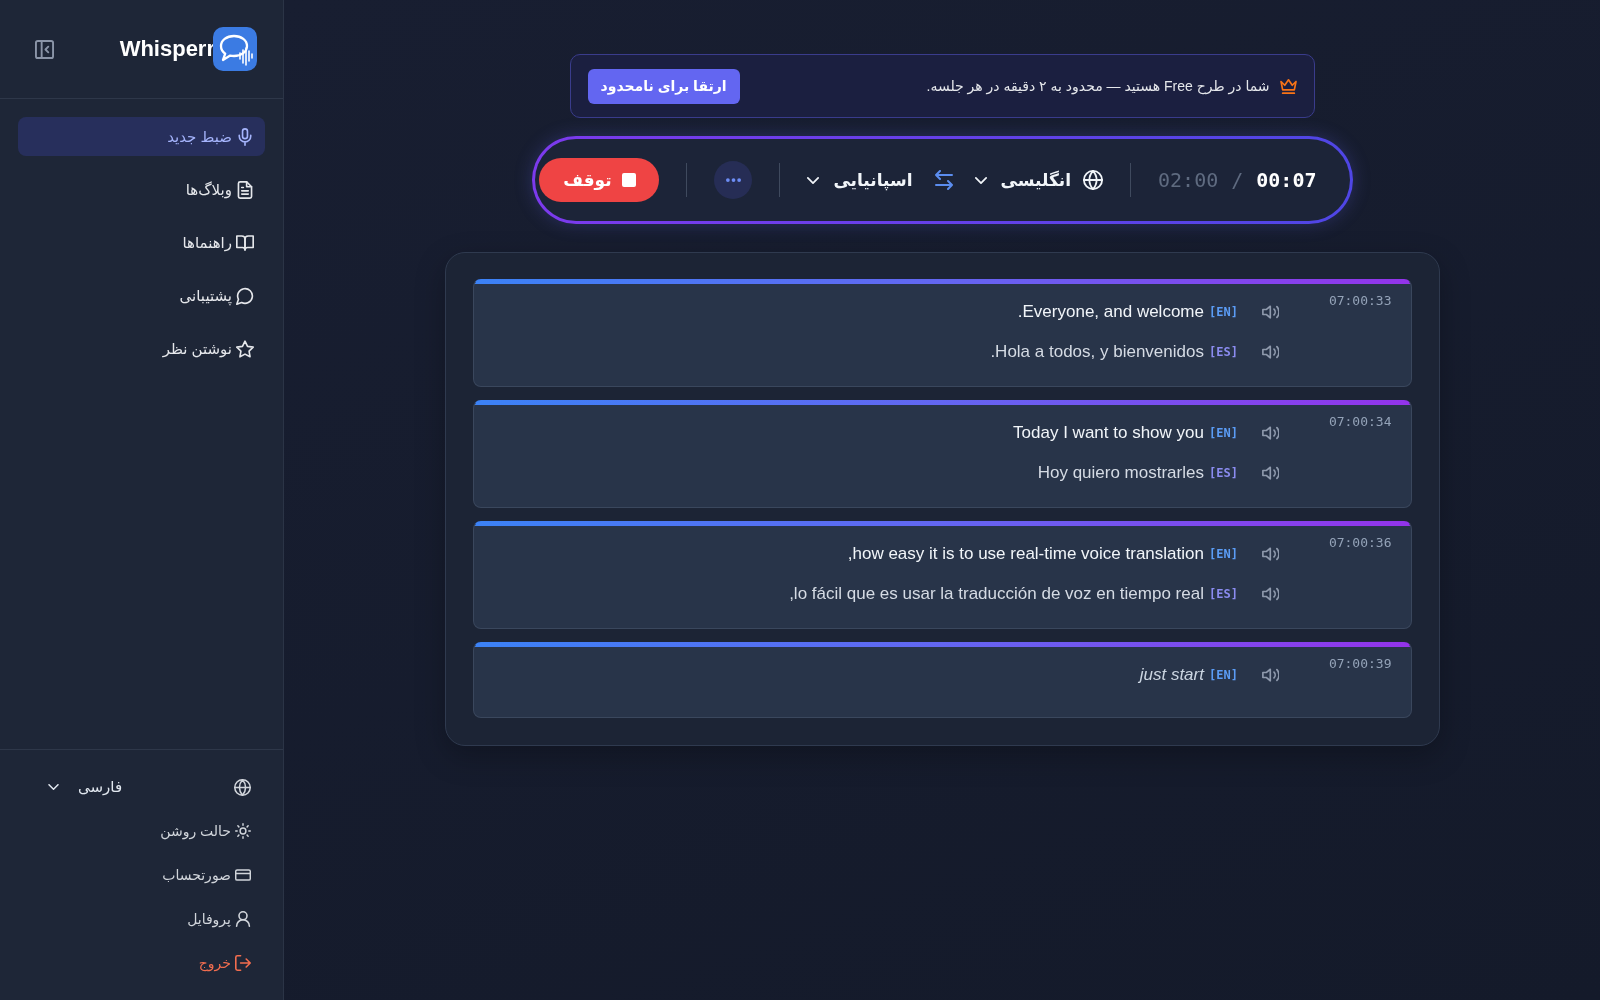 This screenshot has width=1600, height=1000. What do you see at coordinates (245, 242) in the screenshot?
I see `book-icon` at bounding box center [245, 242].